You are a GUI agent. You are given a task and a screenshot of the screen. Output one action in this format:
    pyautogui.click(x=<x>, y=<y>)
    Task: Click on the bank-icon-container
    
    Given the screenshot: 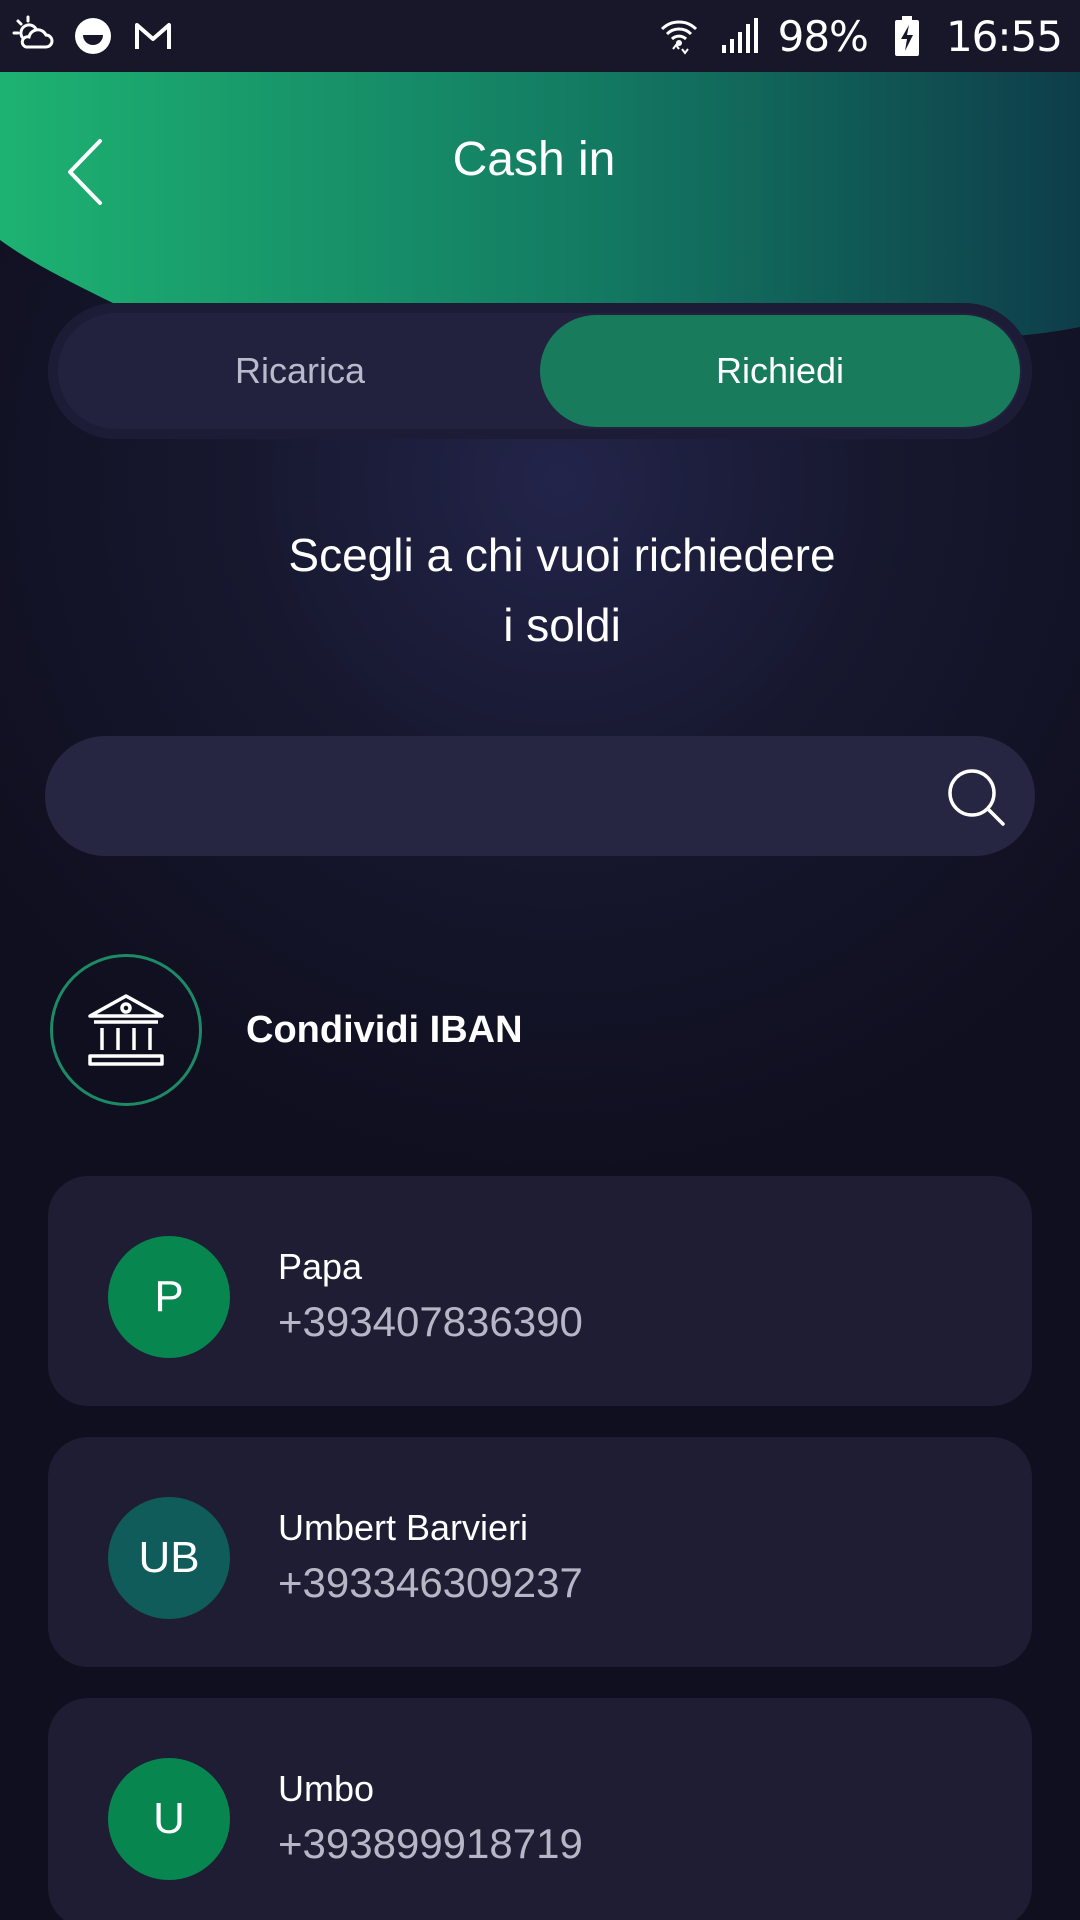 What is the action you would take?
    pyautogui.click(x=126, y=1030)
    